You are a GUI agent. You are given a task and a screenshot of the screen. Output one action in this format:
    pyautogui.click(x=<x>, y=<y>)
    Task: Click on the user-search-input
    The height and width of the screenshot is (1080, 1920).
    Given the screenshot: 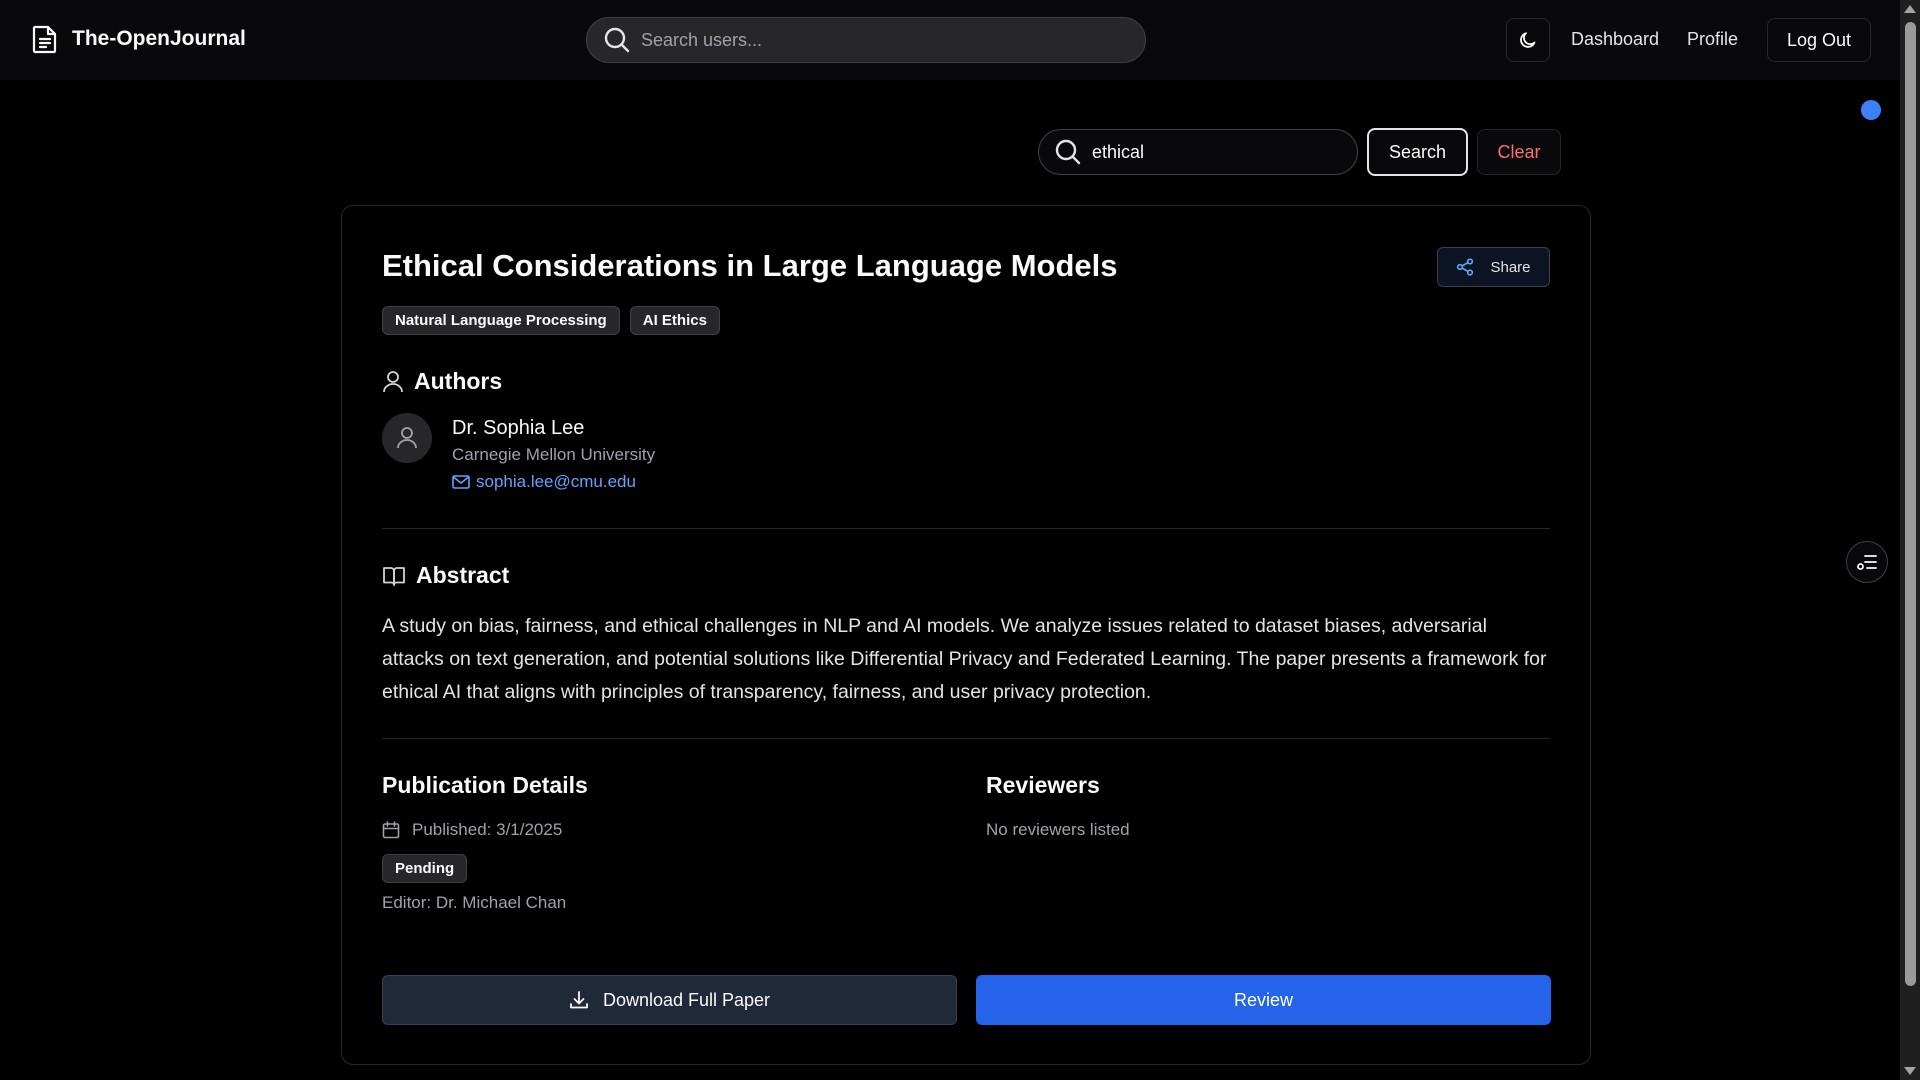 What is the action you would take?
    pyautogui.click(x=881, y=40)
    